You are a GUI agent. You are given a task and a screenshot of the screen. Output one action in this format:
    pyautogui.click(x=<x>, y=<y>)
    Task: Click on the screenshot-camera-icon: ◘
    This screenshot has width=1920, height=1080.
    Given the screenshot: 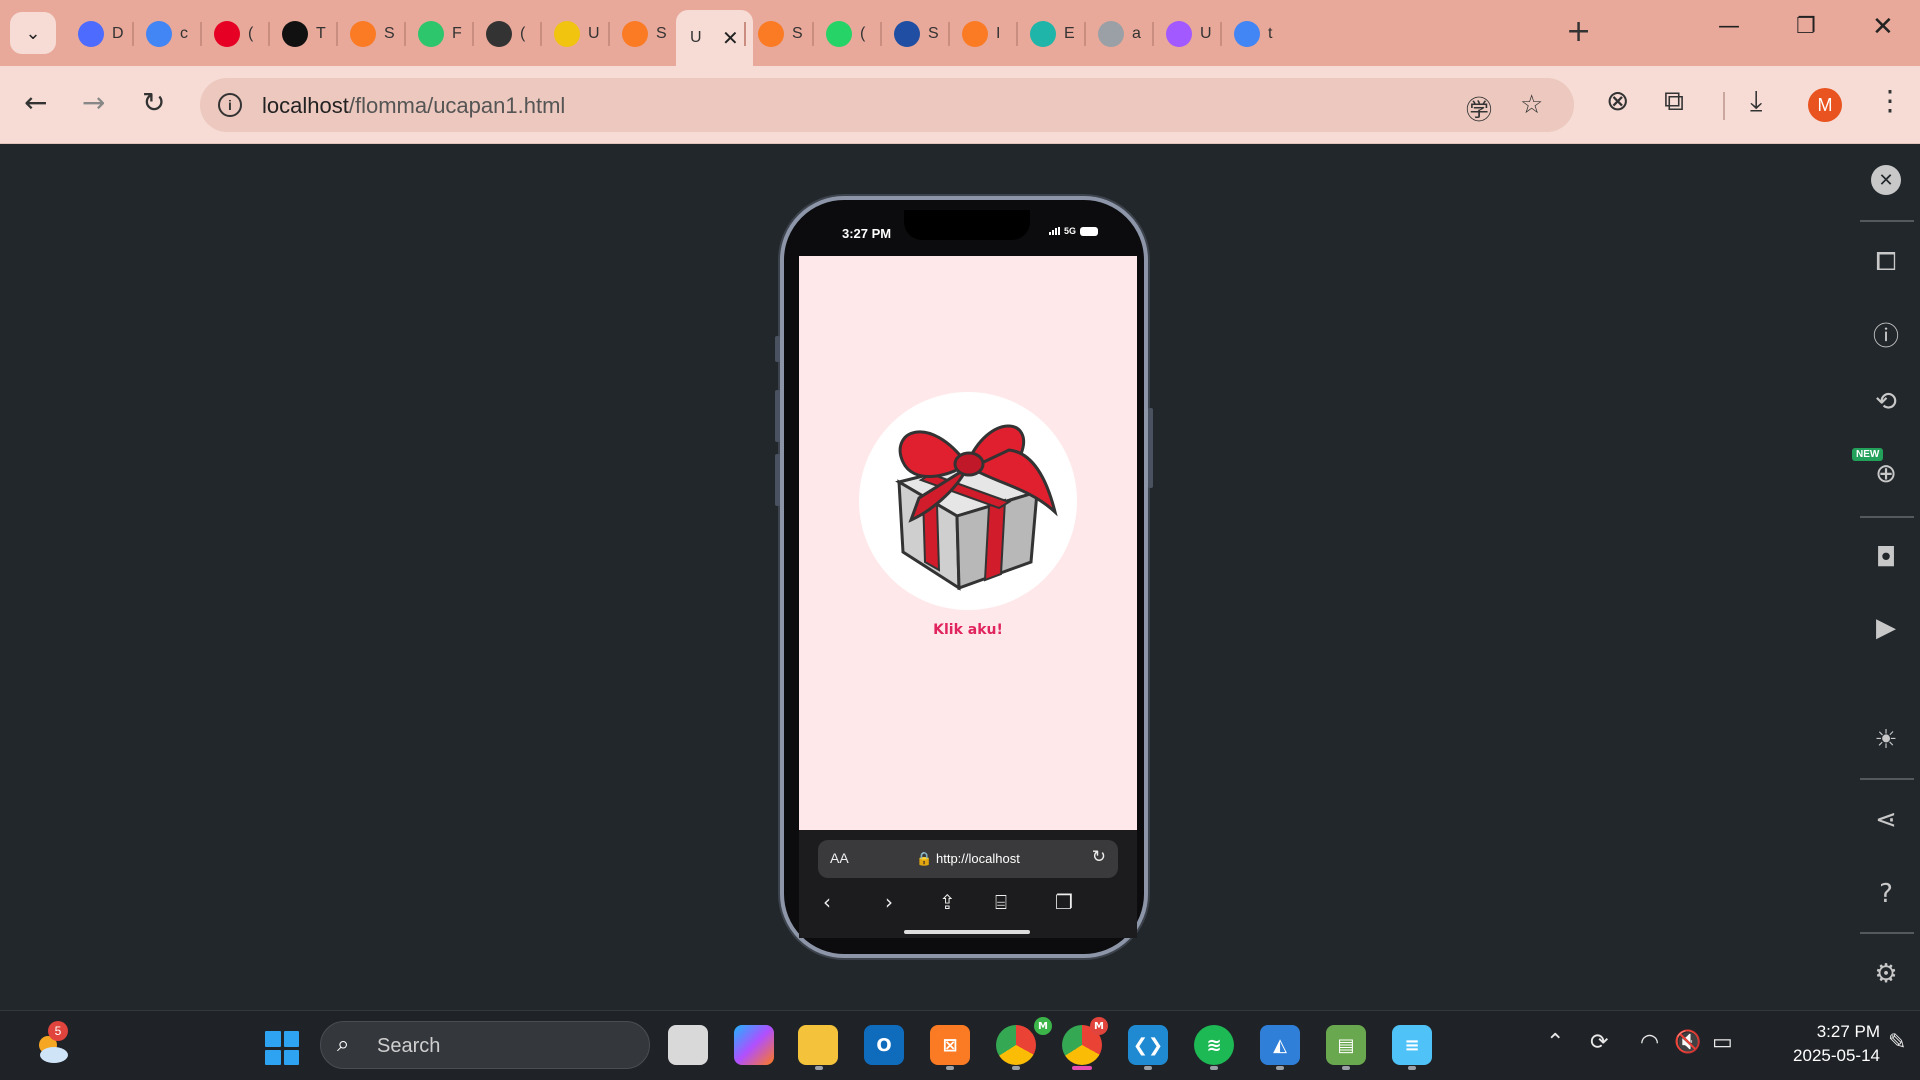 What is the action you would take?
    pyautogui.click(x=1886, y=558)
    